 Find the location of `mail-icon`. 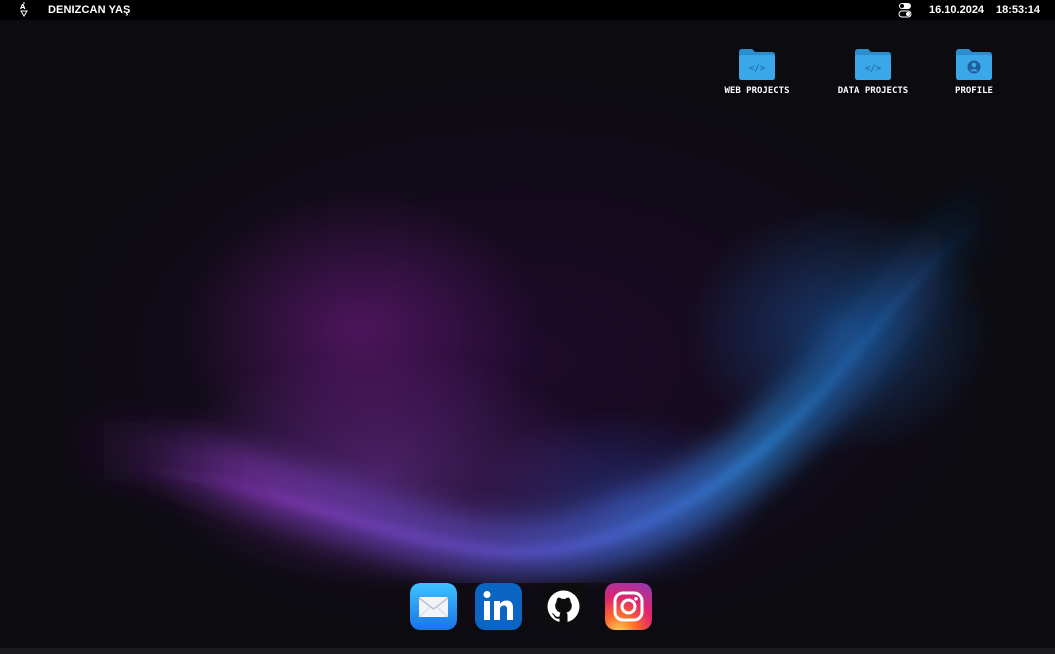

mail-icon is located at coordinates (433, 606).